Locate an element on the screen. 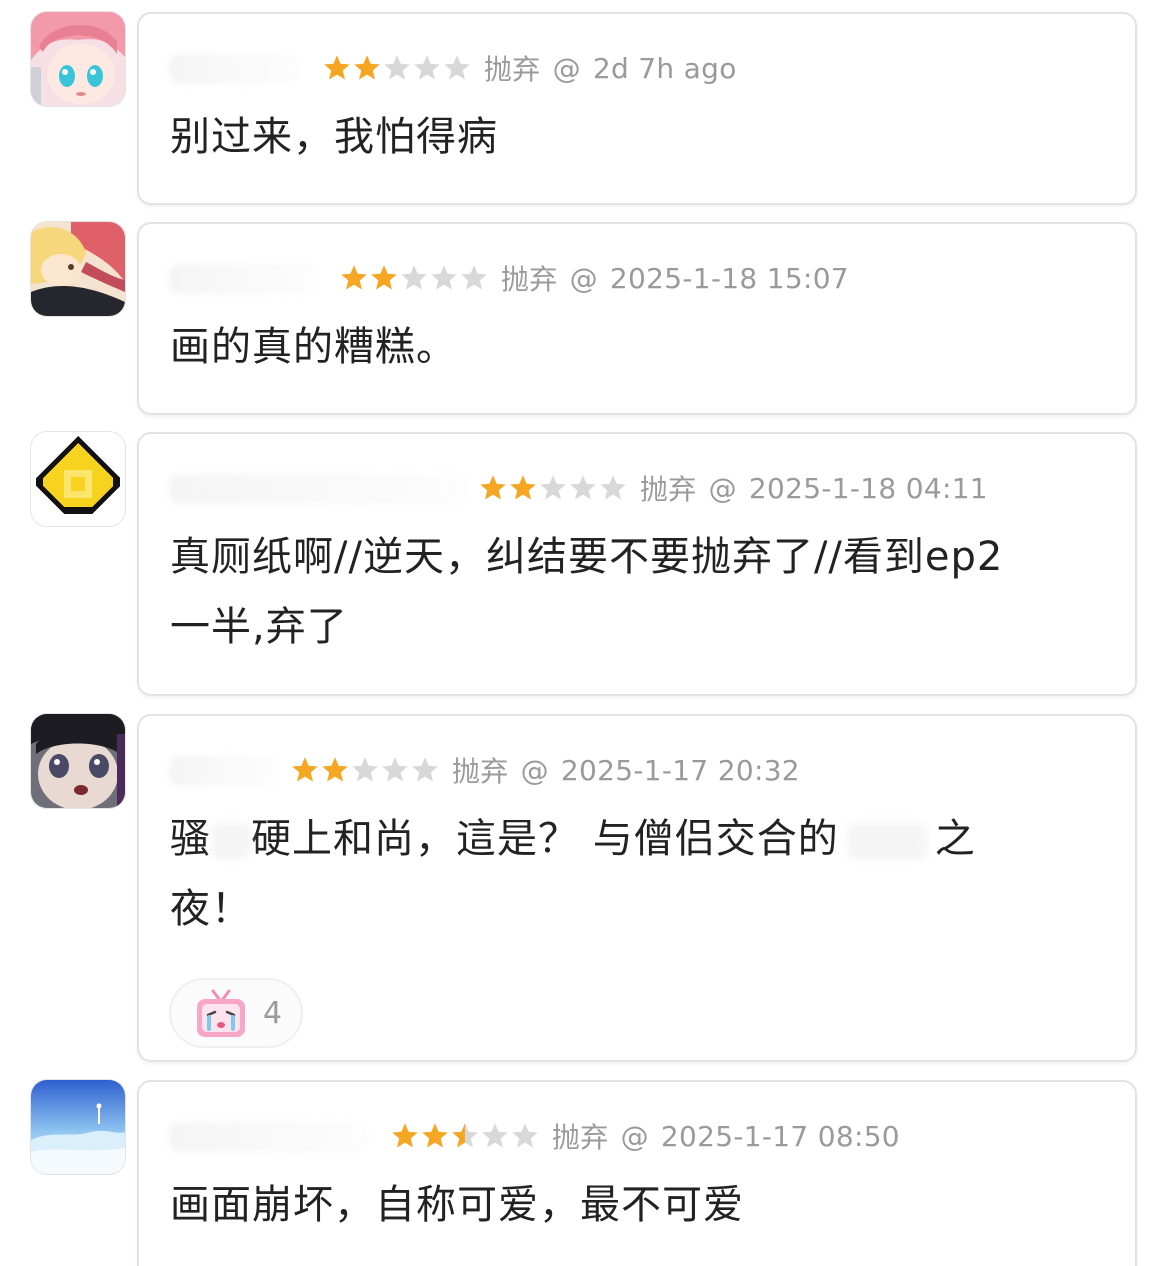 The width and height of the screenshot is (1169, 1266). anime-girl-crying-avatar-icon is located at coordinates (78, 761).